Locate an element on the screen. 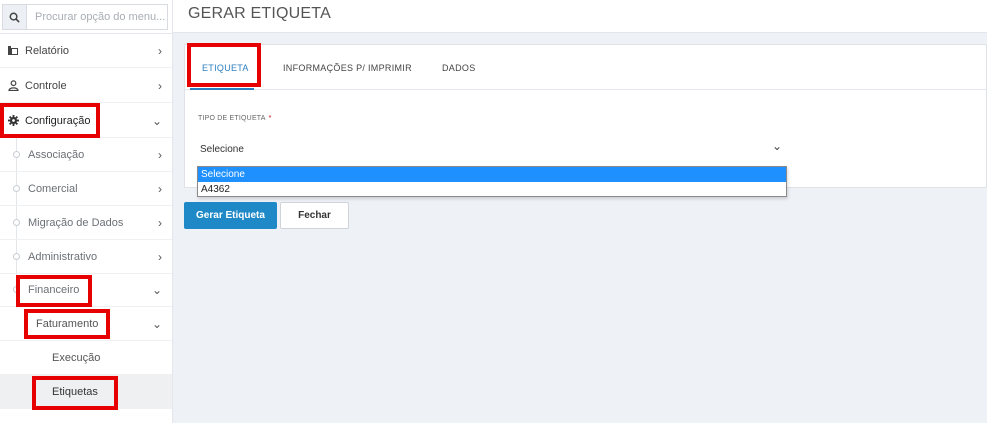  tab-informacoes: INFORMAÇÕES P/ IMPRIMIR is located at coordinates (347, 68).